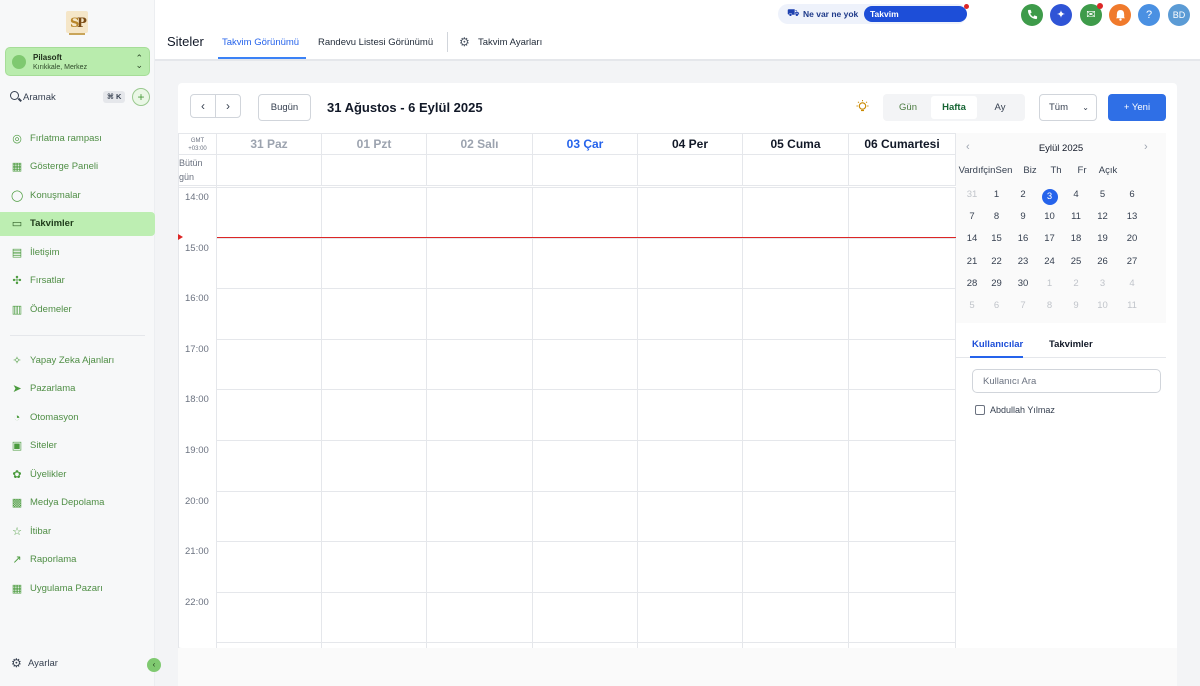 The height and width of the screenshot is (686, 1200). What do you see at coordinates (77, 281) in the screenshot?
I see `sidebar-item-opportunities: ✣ Fırsatlar` at bounding box center [77, 281].